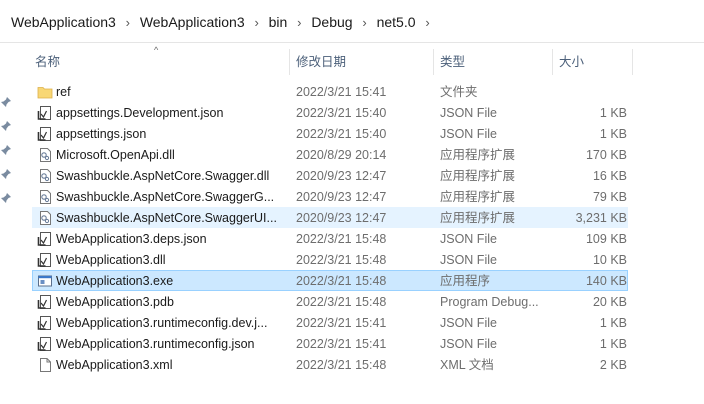 This screenshot has height=404, width=704. What do you see at coordinates (590, 91) in the screenshot?
I see `file-size` at bounding box center [590, 91].